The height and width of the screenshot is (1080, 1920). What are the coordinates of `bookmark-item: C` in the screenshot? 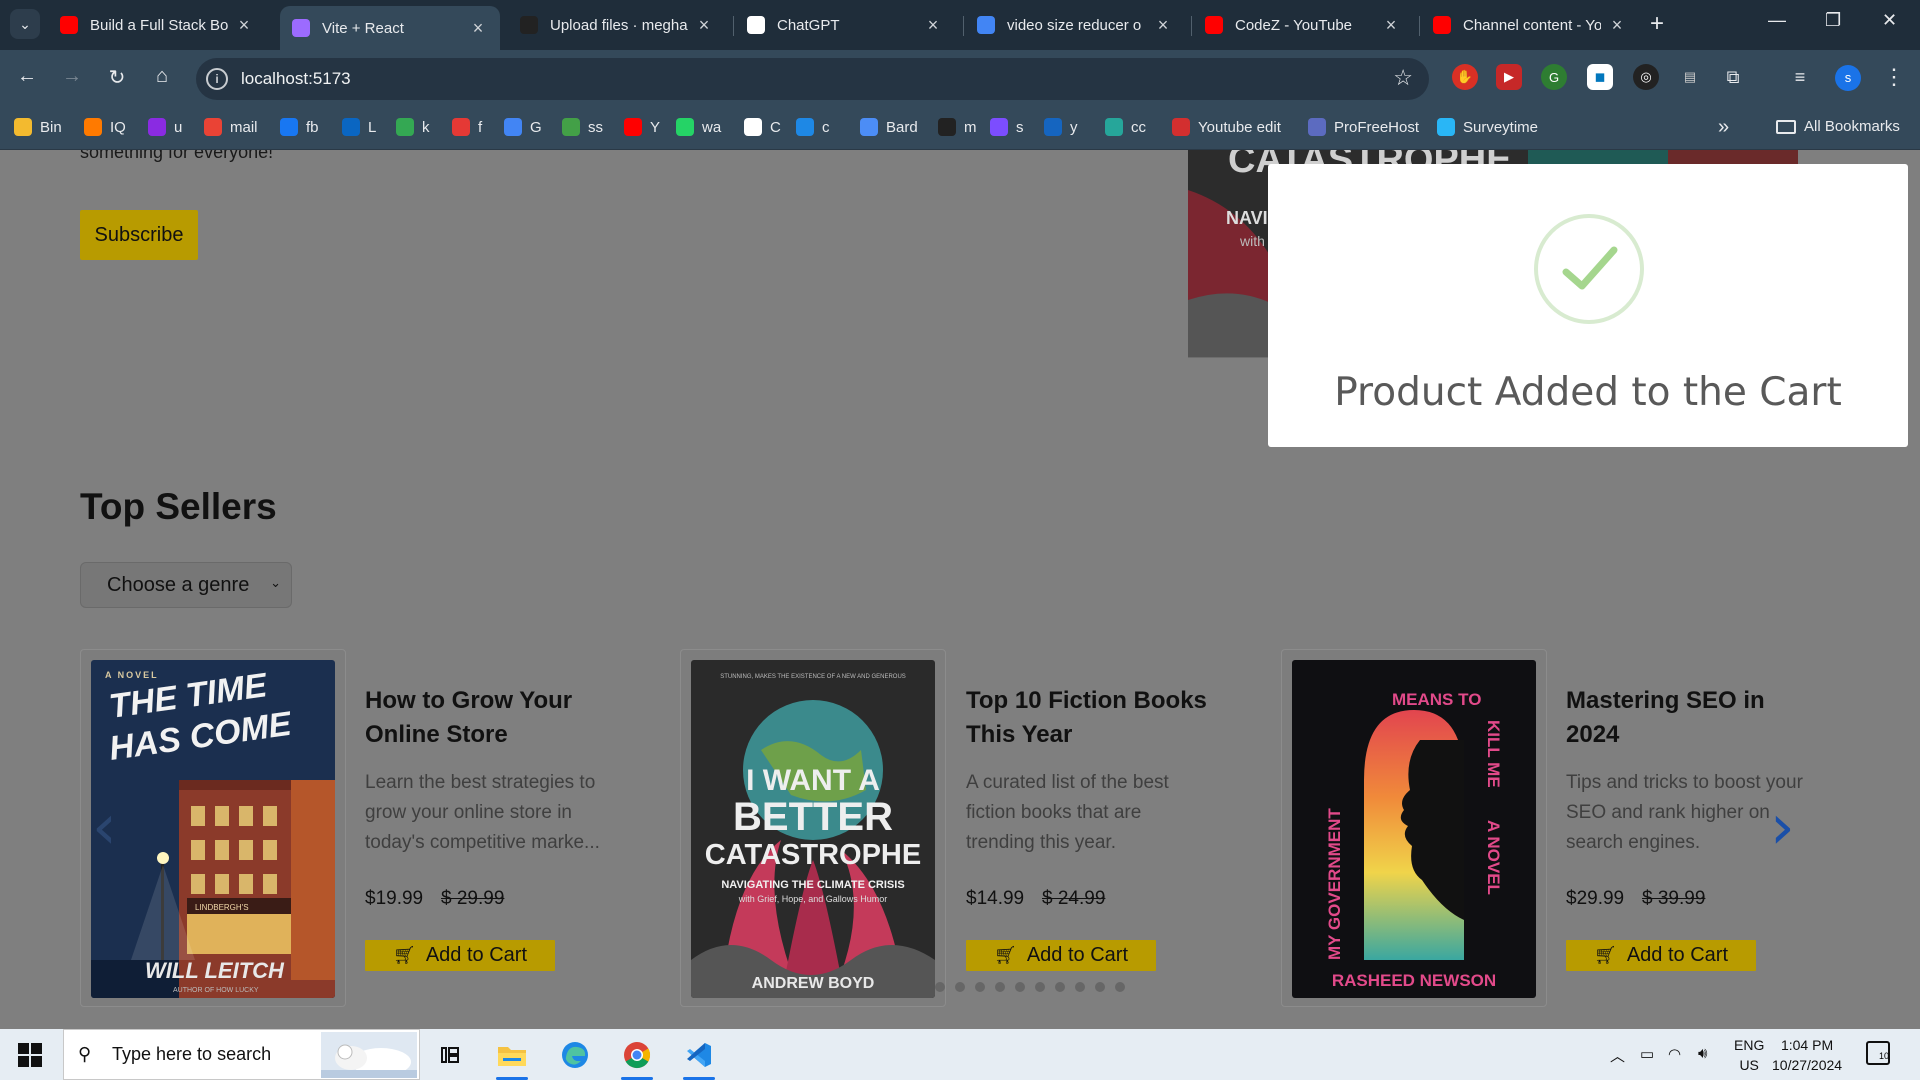 It's located at (762, 127).